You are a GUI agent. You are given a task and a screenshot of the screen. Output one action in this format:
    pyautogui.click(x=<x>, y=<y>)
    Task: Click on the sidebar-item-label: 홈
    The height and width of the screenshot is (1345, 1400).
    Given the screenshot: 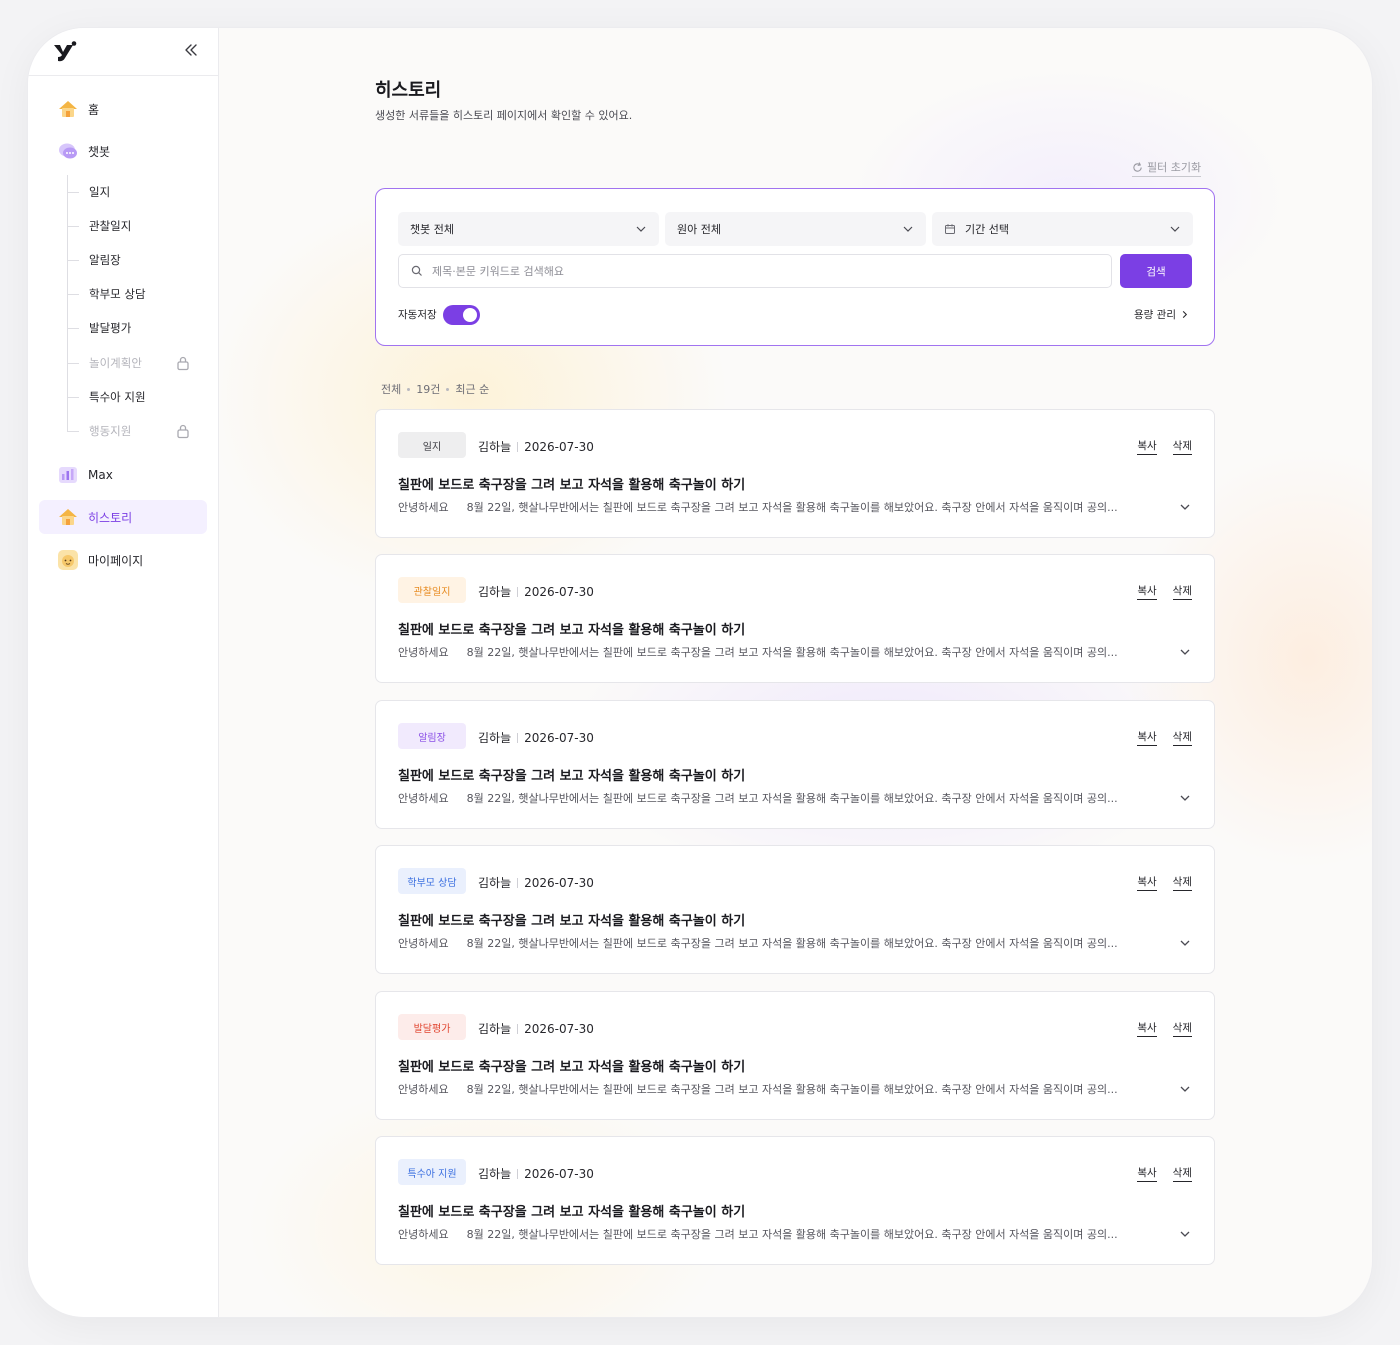 What is the action you would take?
    pyautogui.click(x=94, y=109)
    